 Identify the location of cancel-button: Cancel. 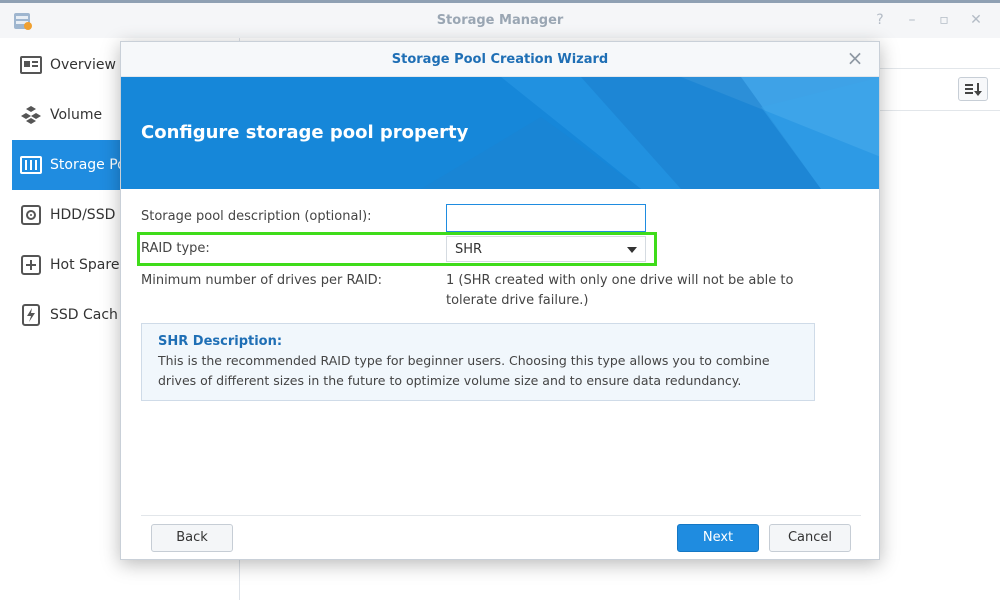
(810, 538).